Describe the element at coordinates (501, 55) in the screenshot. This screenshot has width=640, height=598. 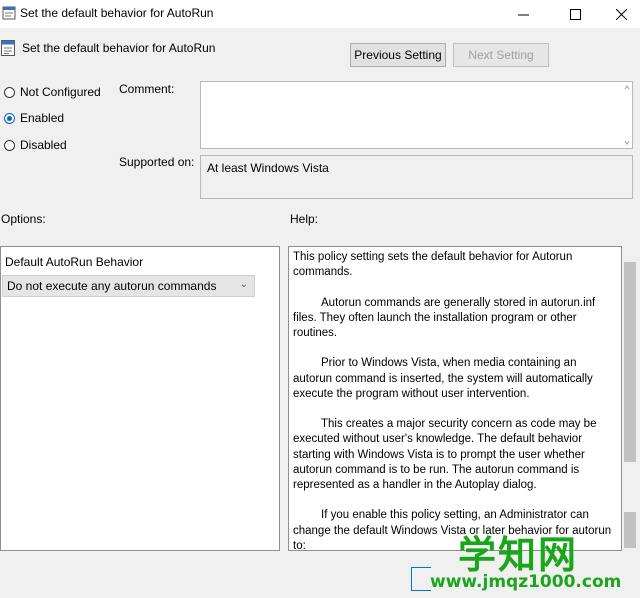
I see `next-setting-button: Next Setting` at that location.